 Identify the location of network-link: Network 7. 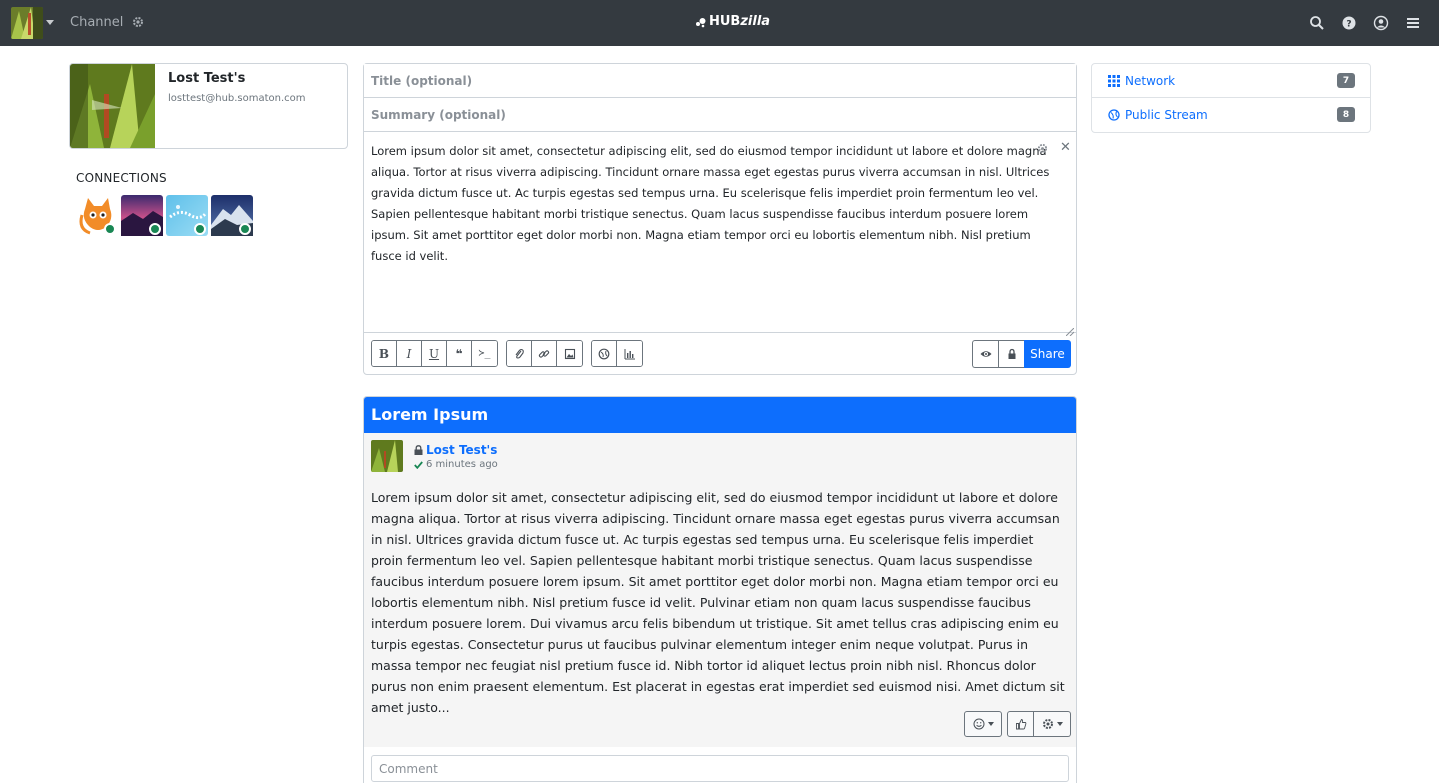
(1231, 81).